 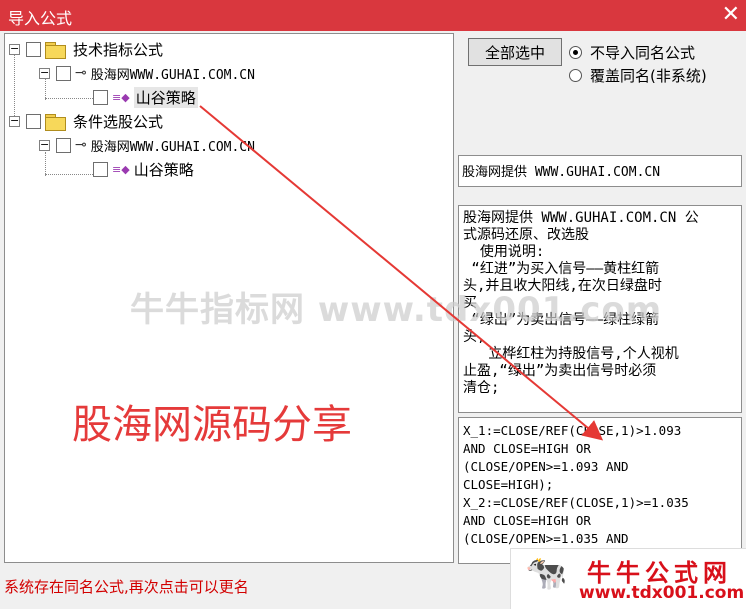 What do you see at coordinates (572, 430) in the screenshot?
I see `code-line: X_1:=CLOSE/REF(CLOSE,1)>1.093` at bounding box center [572, 430].